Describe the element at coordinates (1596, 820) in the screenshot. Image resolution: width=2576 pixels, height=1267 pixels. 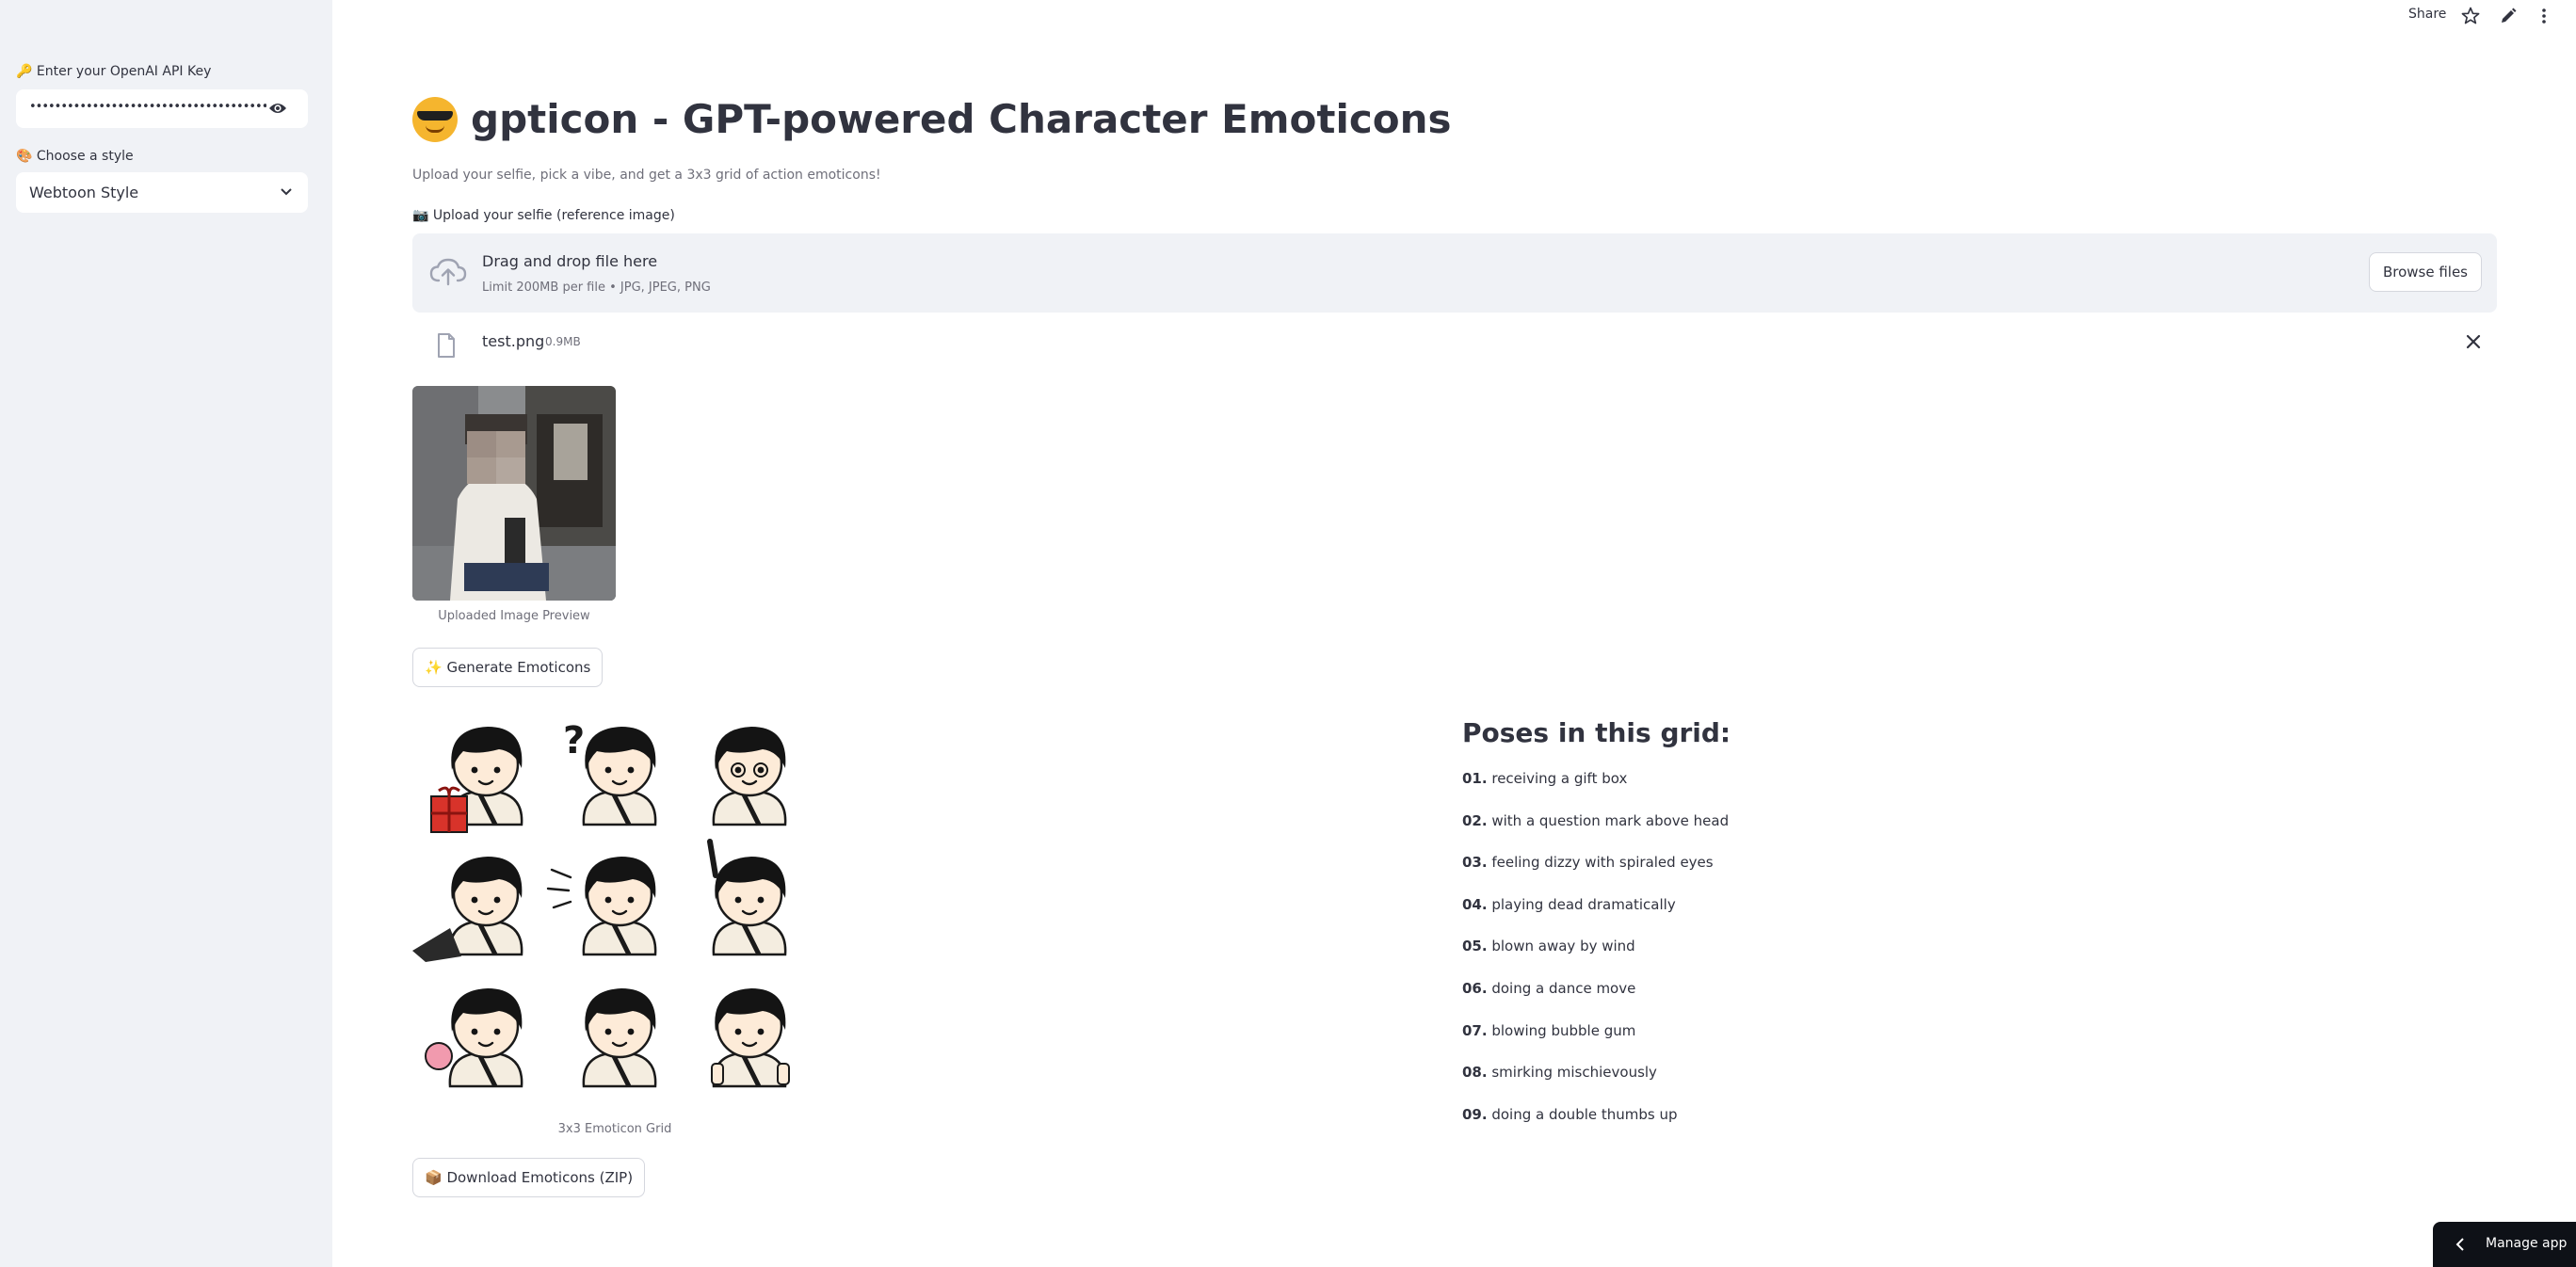
I see `pose-item: 02. with a question mark above head` at that location.